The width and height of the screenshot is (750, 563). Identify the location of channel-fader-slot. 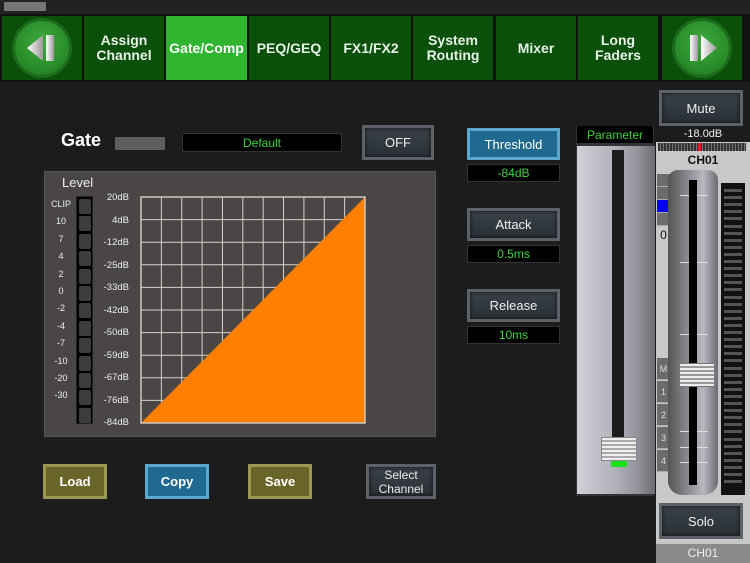
(693, 332).